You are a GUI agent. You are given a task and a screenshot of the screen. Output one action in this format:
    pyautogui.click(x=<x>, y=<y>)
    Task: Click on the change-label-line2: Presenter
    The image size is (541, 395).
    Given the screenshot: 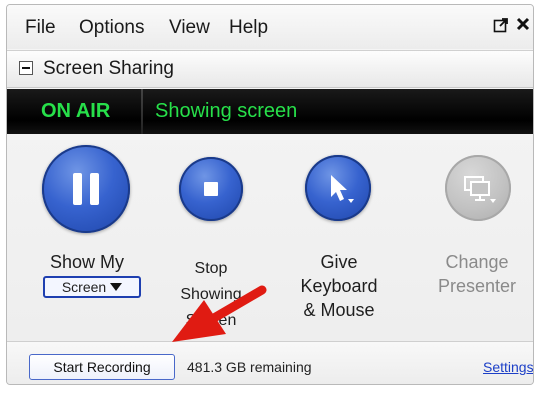 What is the action you would take?
    pyautogui.click(x=477, y=286)
    